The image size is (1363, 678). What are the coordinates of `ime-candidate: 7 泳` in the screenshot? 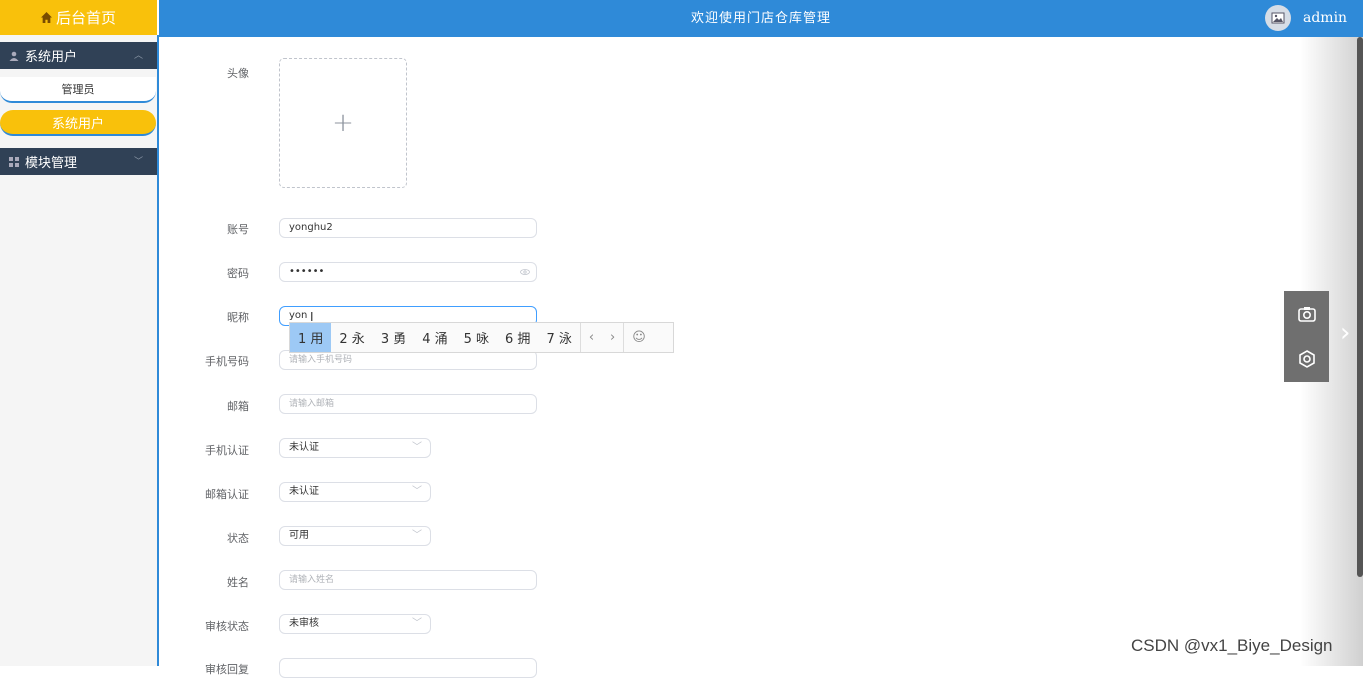 It's located at (558, 337).